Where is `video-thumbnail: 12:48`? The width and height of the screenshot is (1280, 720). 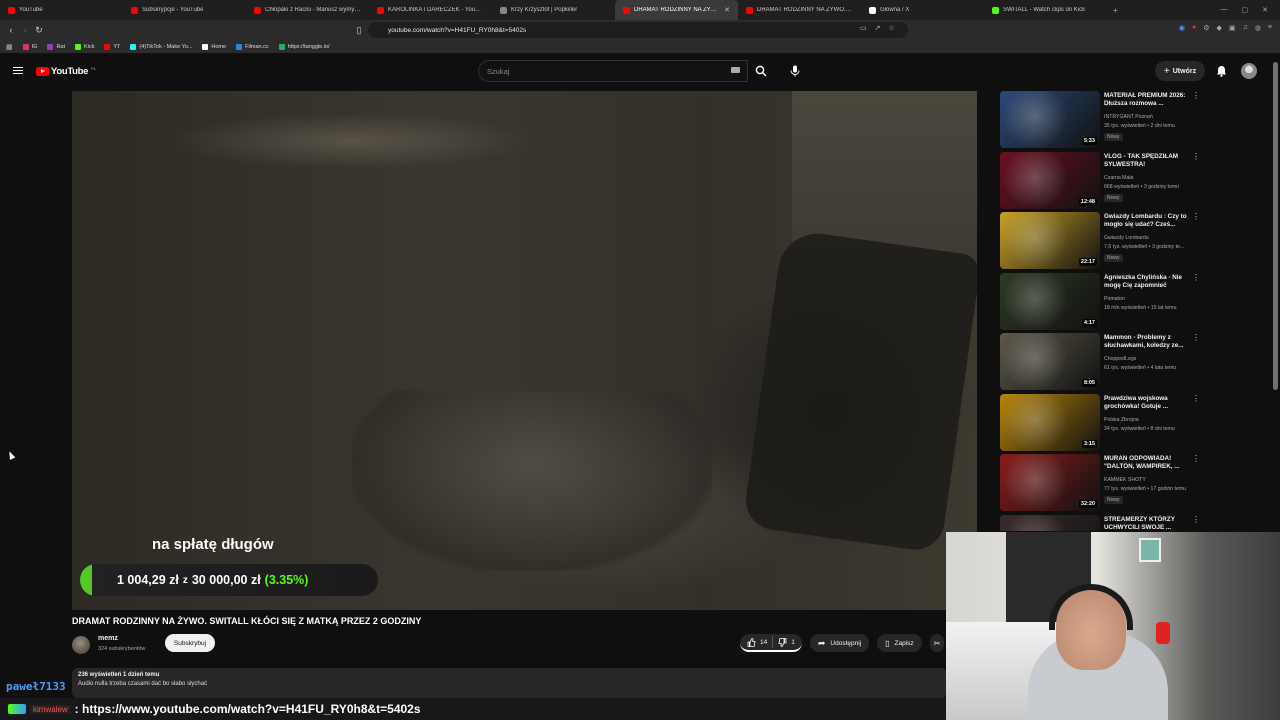
video-thumbnail: 12:48 is located at coordinates (1050, 180).